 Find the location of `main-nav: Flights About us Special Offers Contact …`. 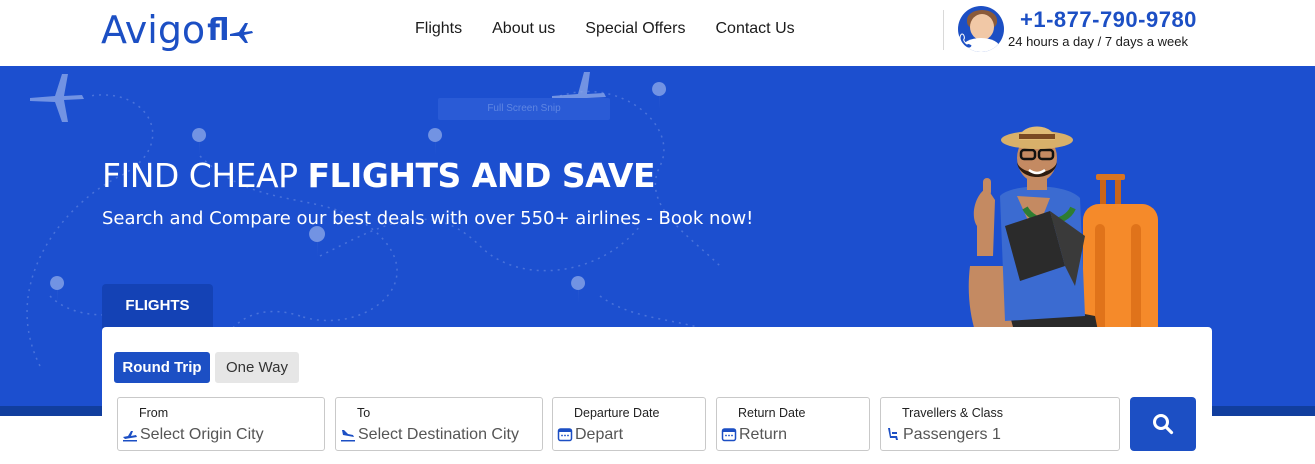

main-nav: Flights About us Special Offers Contact … is located at coordinates (605, 29).